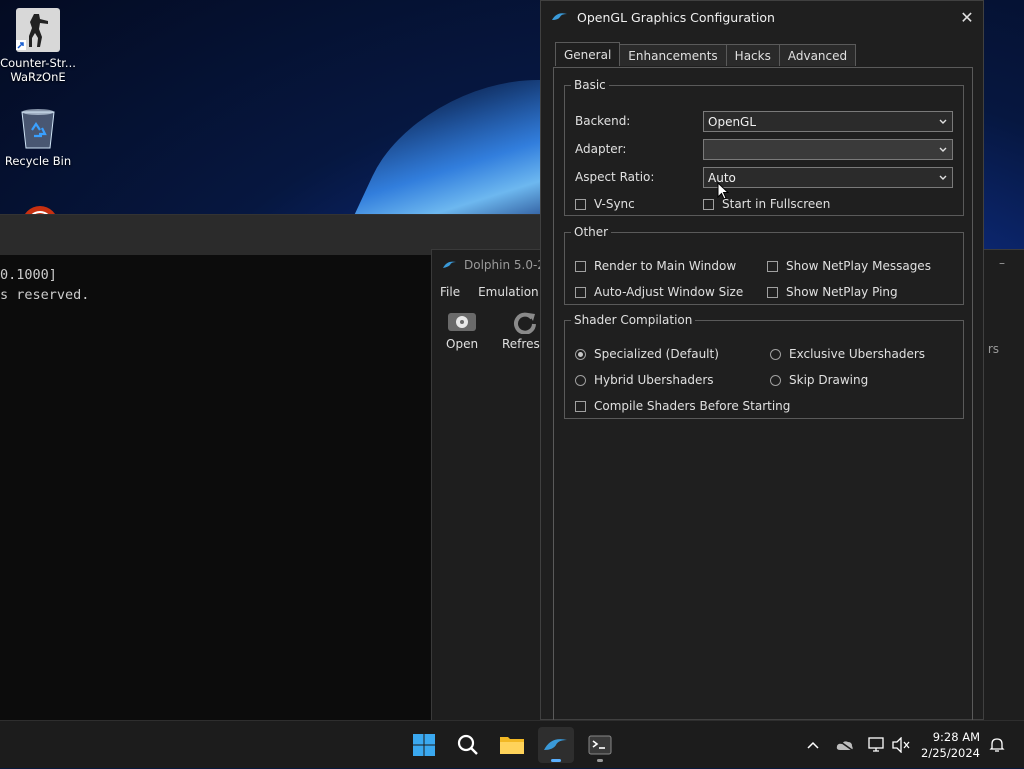 This screenshot has height=769, width=1024. What do you see at coordinates (950, 745) in the screenshot?
I see `system-clock: 9:28 AM 2/25/2024` at bounding box center [950, 745].